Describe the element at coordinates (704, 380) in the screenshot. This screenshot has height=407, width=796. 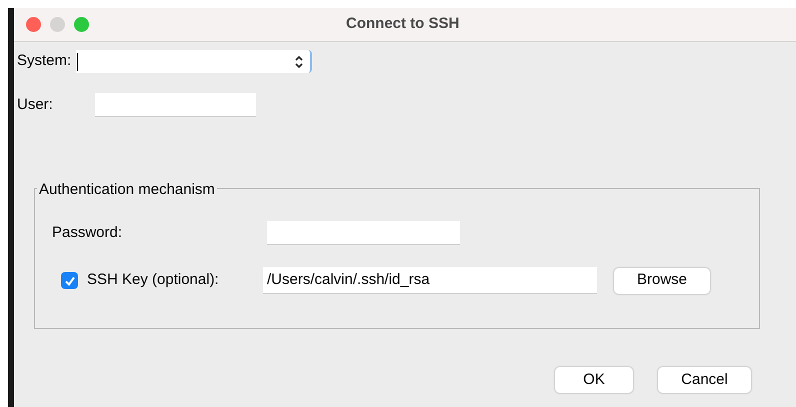
I see `dialog-button: Cancel` at that location.